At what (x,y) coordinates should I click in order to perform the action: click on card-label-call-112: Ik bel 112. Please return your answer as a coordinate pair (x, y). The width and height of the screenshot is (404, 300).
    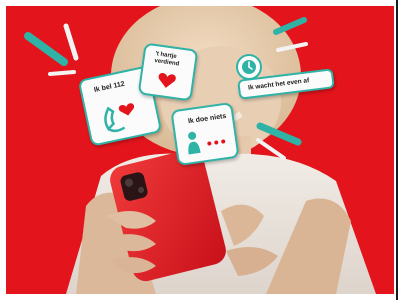
    Looking at the image, I should click on (109, 87).